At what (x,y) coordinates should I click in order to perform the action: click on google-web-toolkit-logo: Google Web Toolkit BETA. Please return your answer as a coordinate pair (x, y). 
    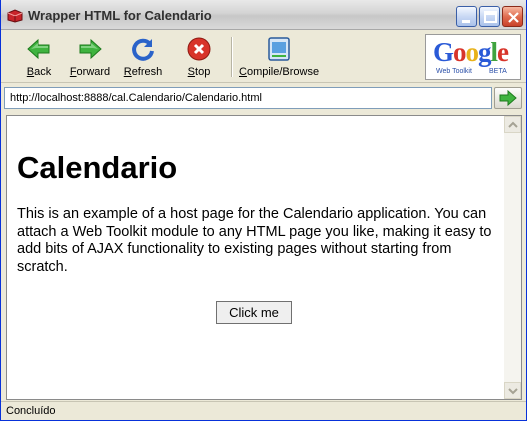
    Looking at the image, I should click on (473, 57).